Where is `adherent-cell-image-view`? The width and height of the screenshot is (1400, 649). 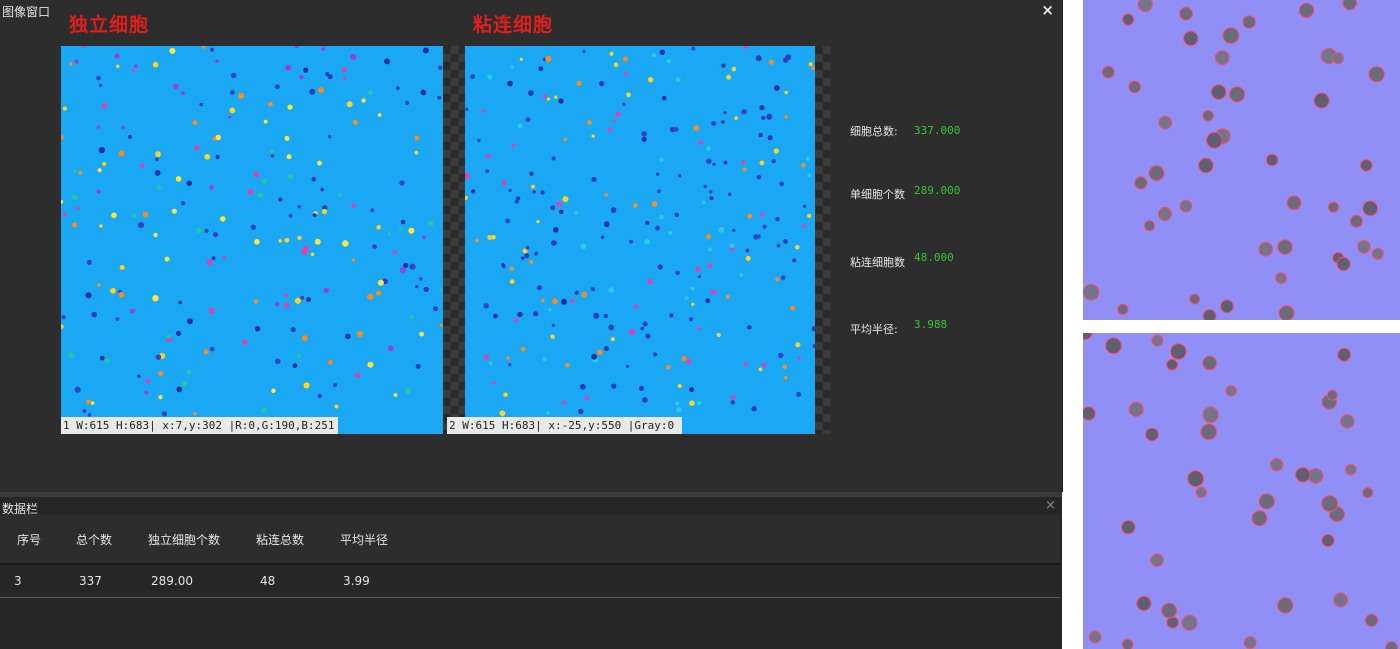 adherent-cell-image-view is located at coordinates (640, 240).